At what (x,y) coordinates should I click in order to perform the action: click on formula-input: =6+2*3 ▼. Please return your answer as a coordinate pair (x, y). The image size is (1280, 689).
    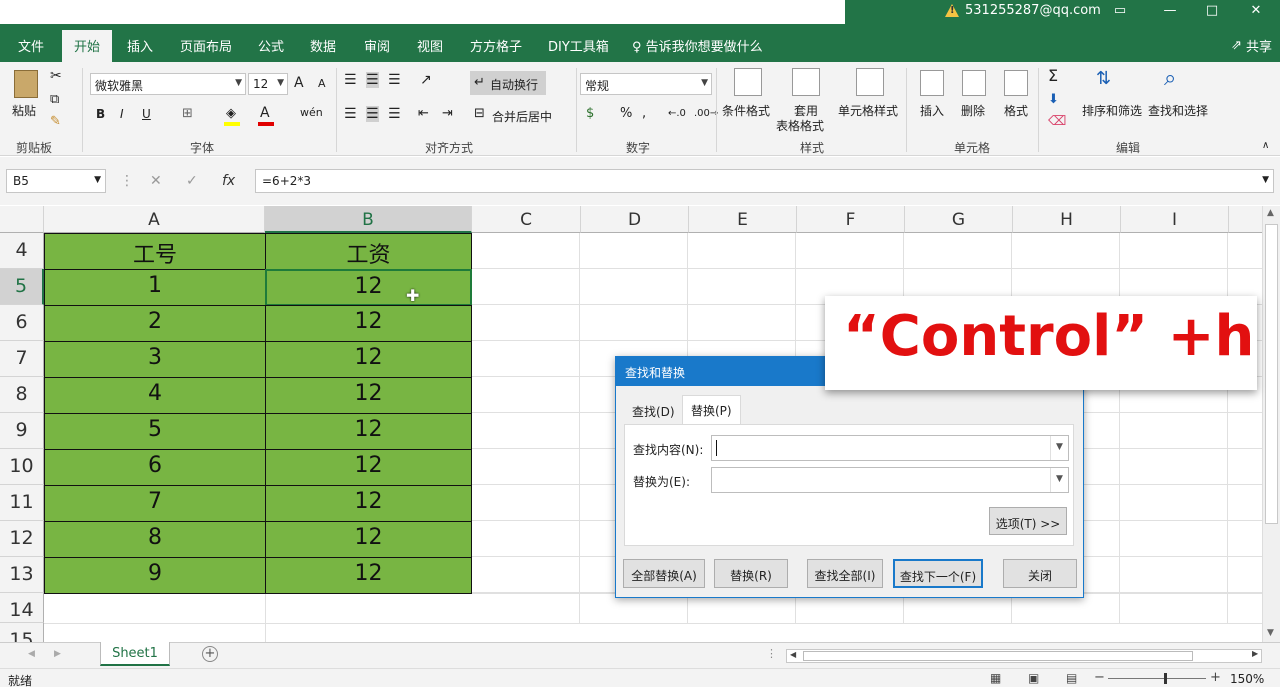
    Looking at the image, I should click on (764, 181).